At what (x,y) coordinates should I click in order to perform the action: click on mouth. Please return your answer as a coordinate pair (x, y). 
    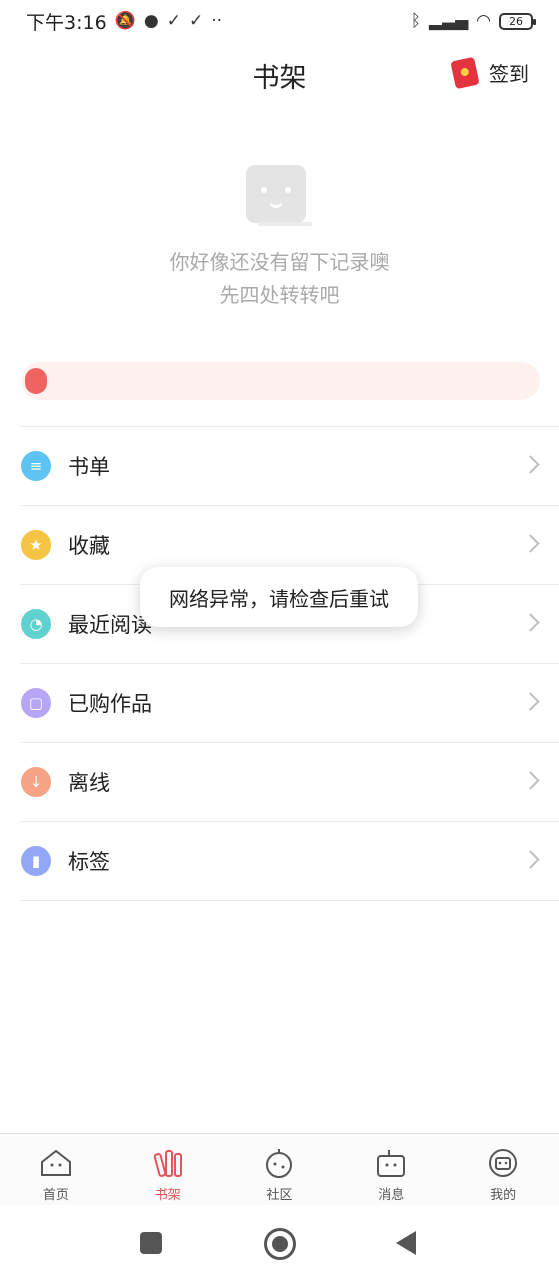
    Looking at the image, I should click on (276, 203).